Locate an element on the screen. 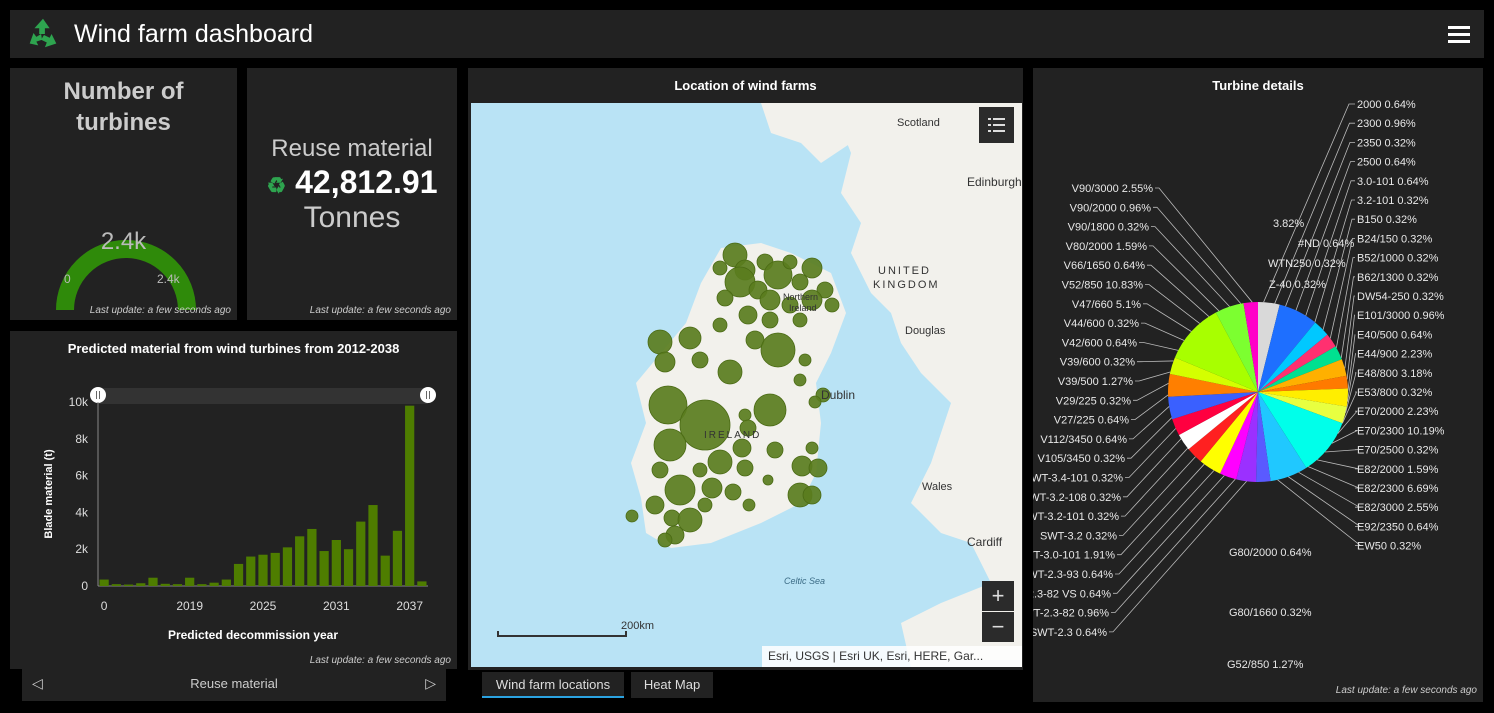 This screenshot has width=1494, height=713. range-handle-end is located at coordinates (428, 395).